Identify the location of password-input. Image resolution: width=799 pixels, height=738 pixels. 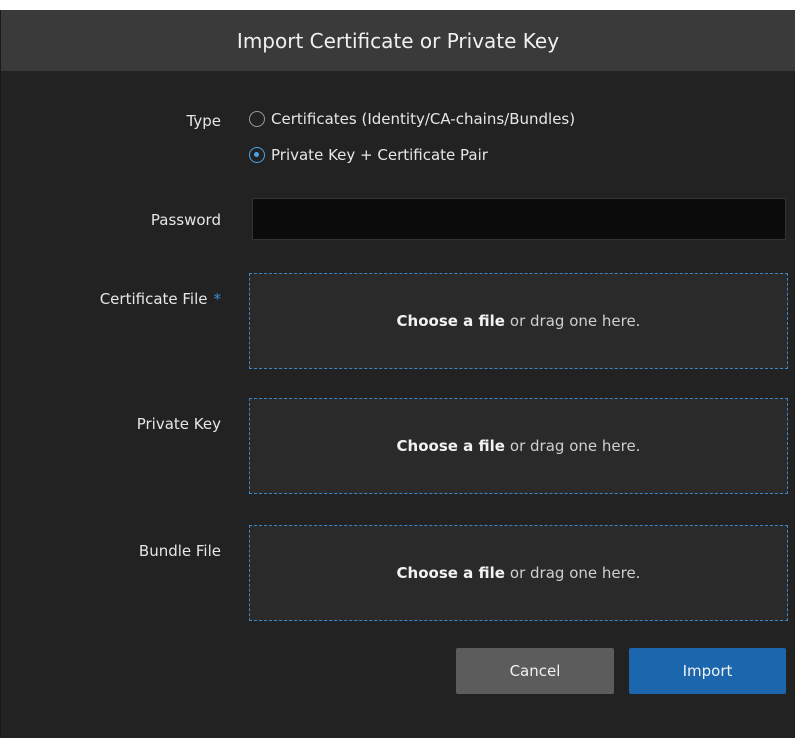
(519, 219).